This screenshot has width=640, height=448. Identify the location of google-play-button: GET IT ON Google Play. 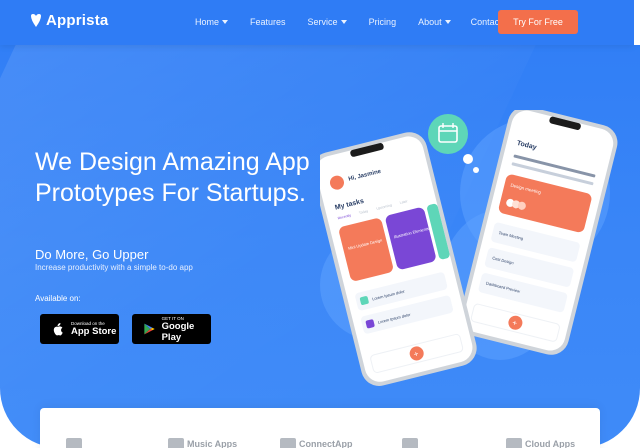
(171, 329).